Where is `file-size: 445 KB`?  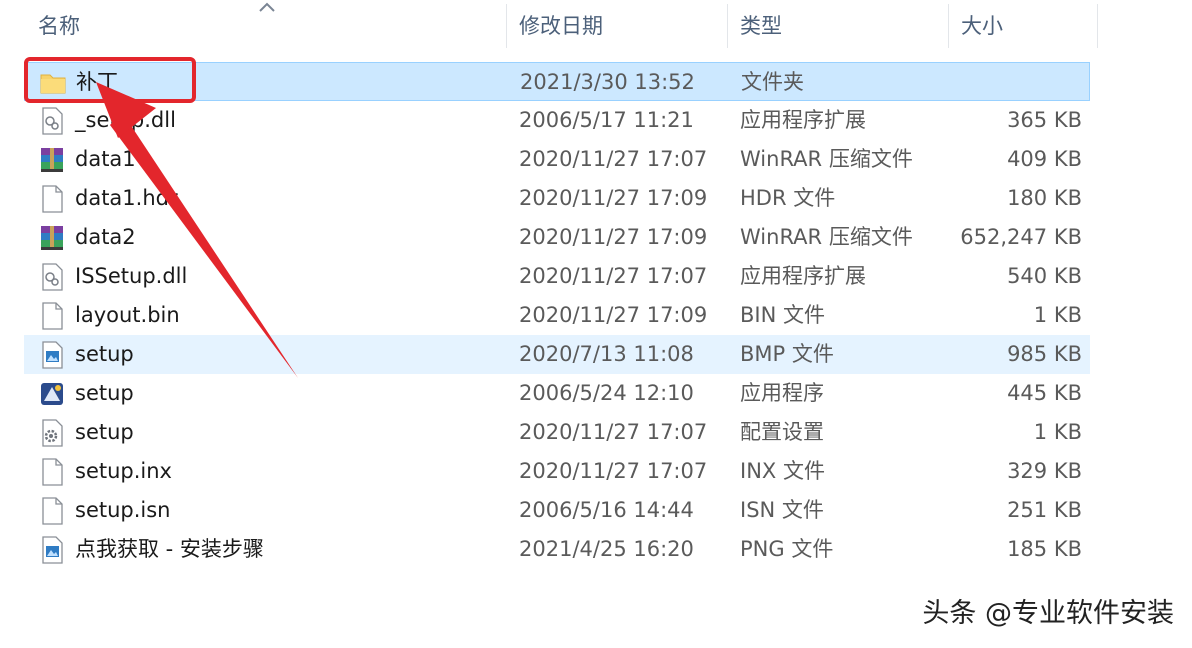
file-size: 445 KB is located at coordinates (1044, 393).